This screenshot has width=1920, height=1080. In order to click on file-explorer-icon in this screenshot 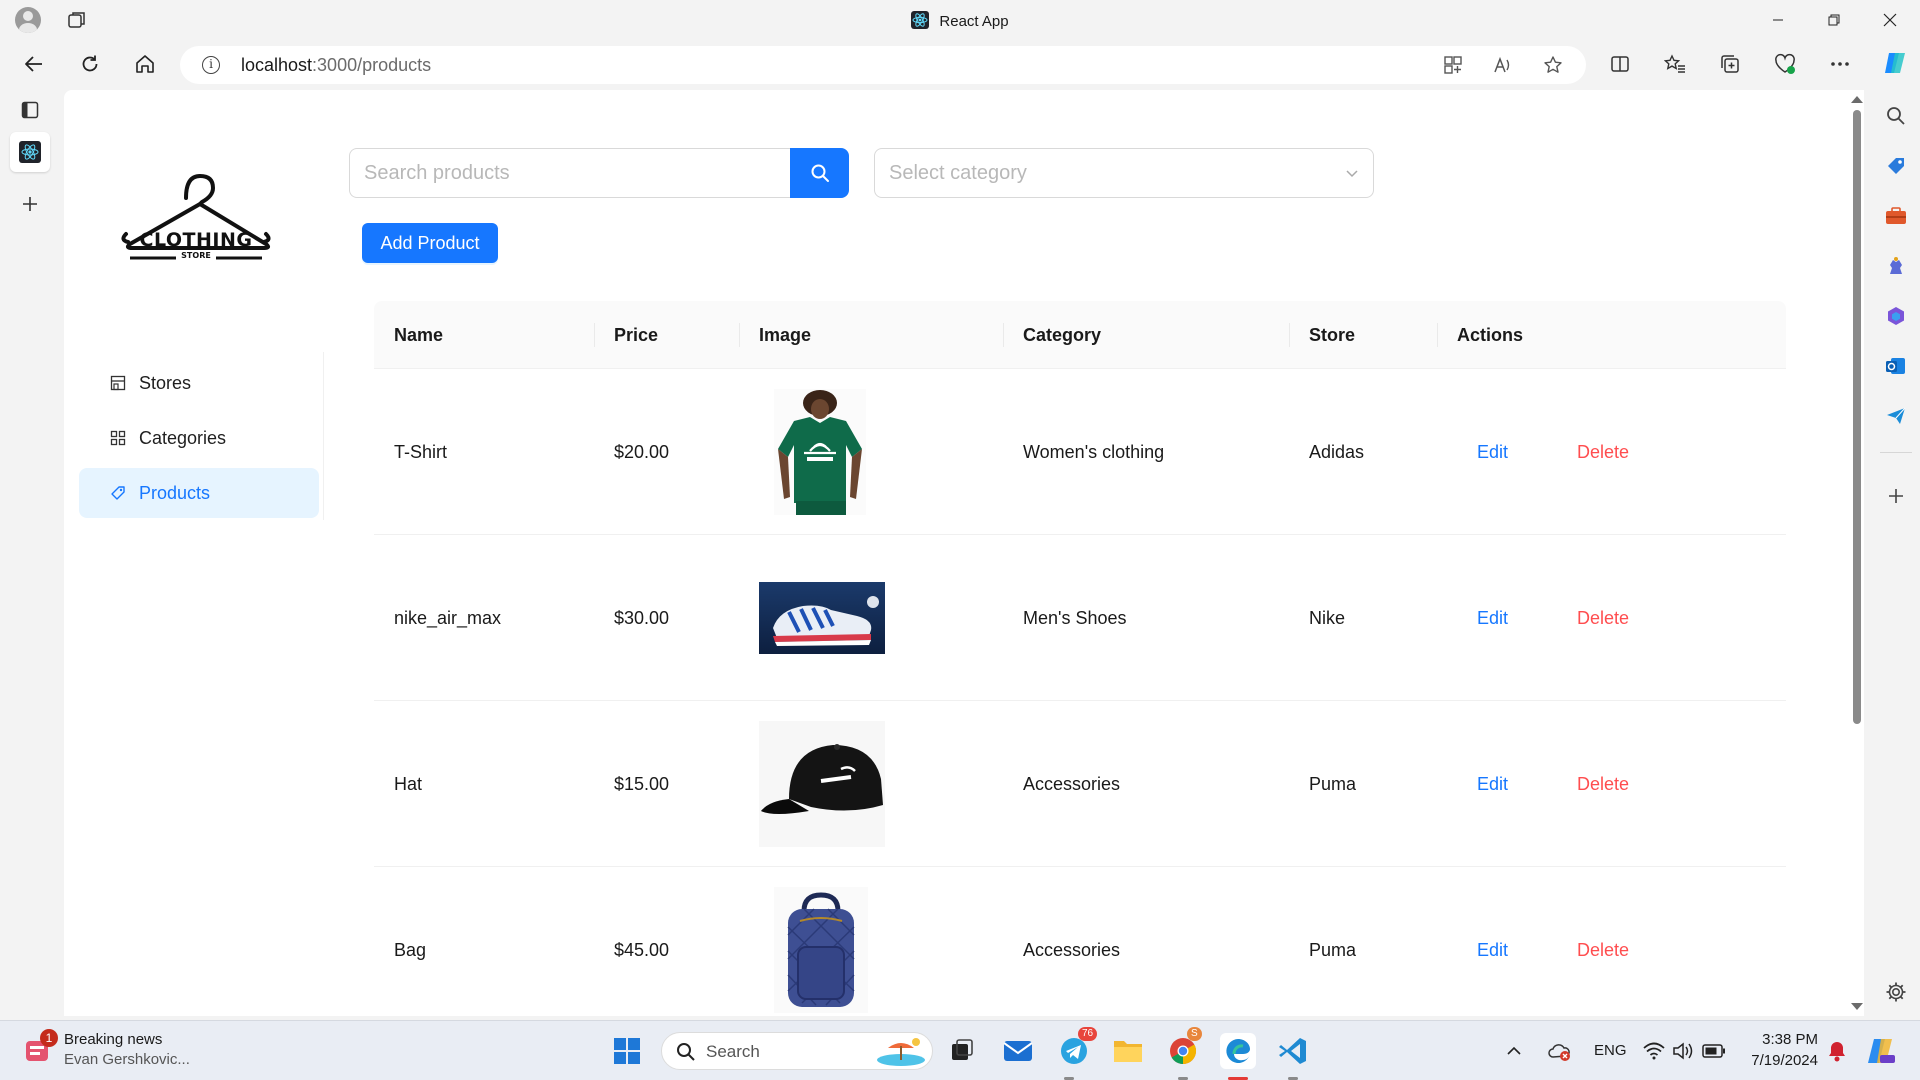, I will do `click(1128, 1051)`.